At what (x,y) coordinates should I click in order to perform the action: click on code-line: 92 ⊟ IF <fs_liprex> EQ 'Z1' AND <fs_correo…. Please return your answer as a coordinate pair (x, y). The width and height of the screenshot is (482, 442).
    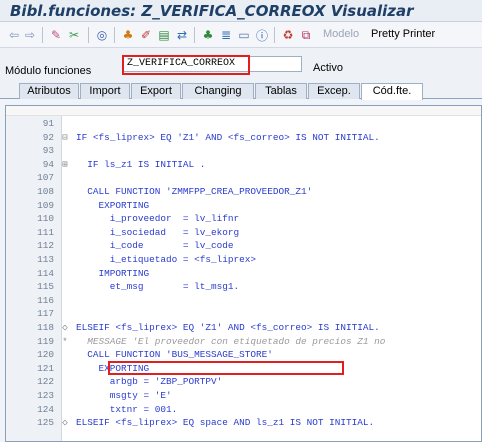
    Looking at the image, I should click on (243, 137).